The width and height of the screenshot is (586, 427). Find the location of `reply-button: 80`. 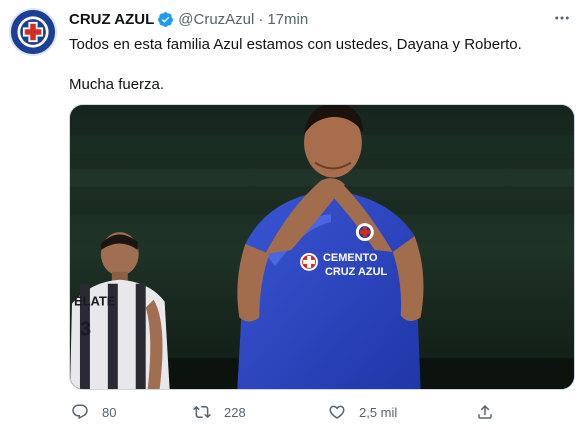

reply-button: 80 is located at coordinates (93, 412).